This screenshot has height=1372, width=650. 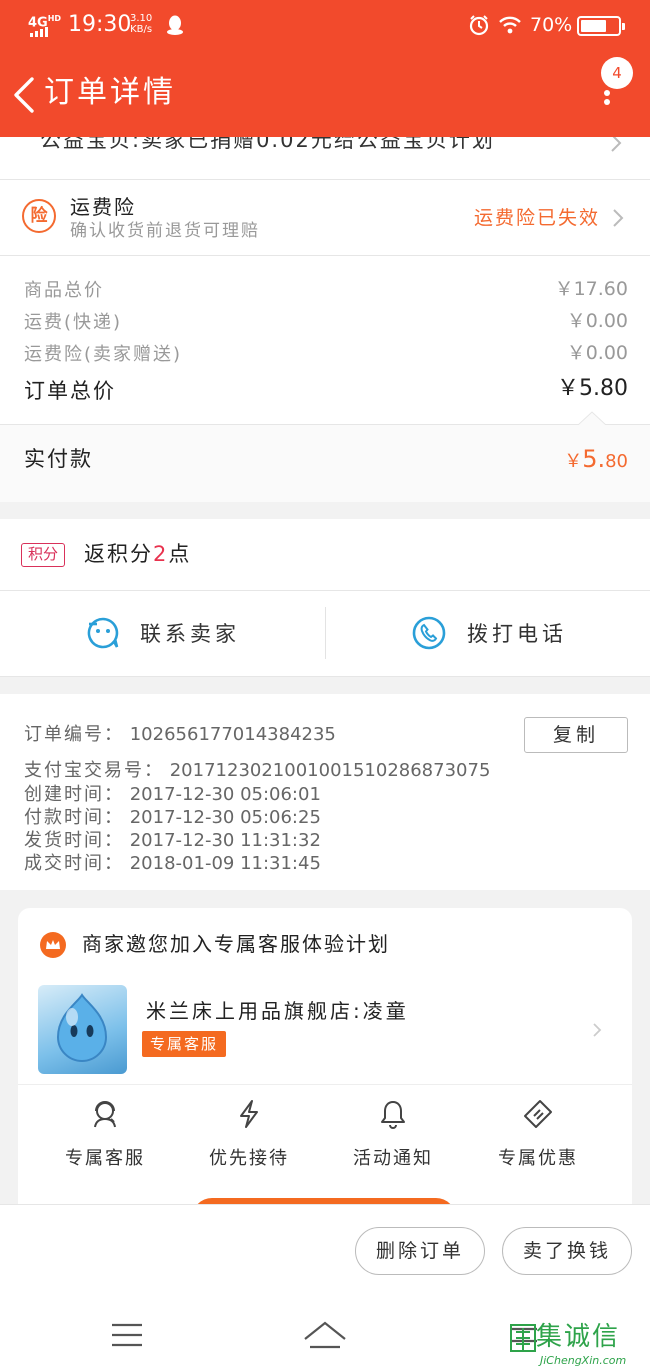 I want to click on coupon-icon, so click(x=538, y=1114).